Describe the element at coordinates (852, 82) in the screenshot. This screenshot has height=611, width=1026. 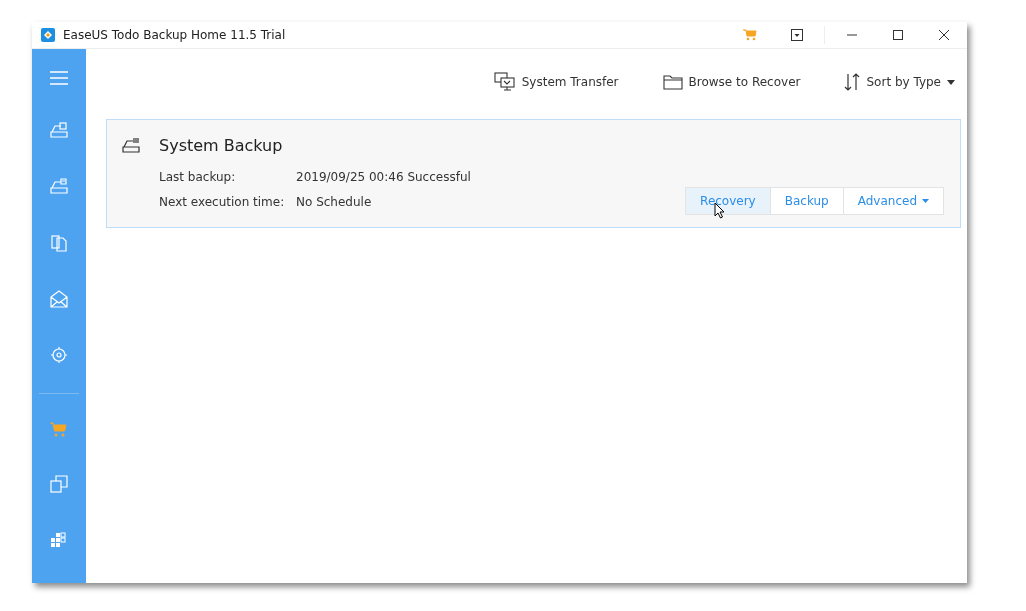
I see `sort-arrows-icon` at that location.